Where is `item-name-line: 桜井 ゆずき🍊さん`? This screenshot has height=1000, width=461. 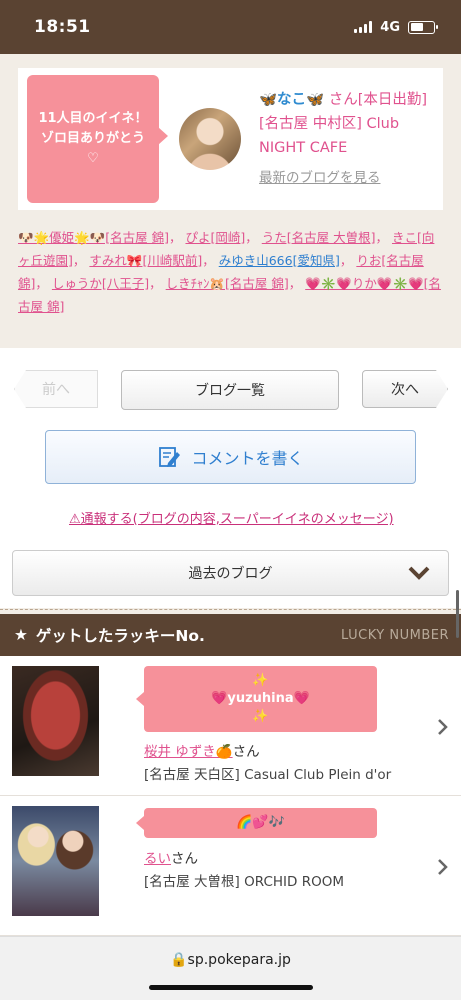 item-name-line: 桜井 ゆずき🍊さん is located at coordinates (202, 750).